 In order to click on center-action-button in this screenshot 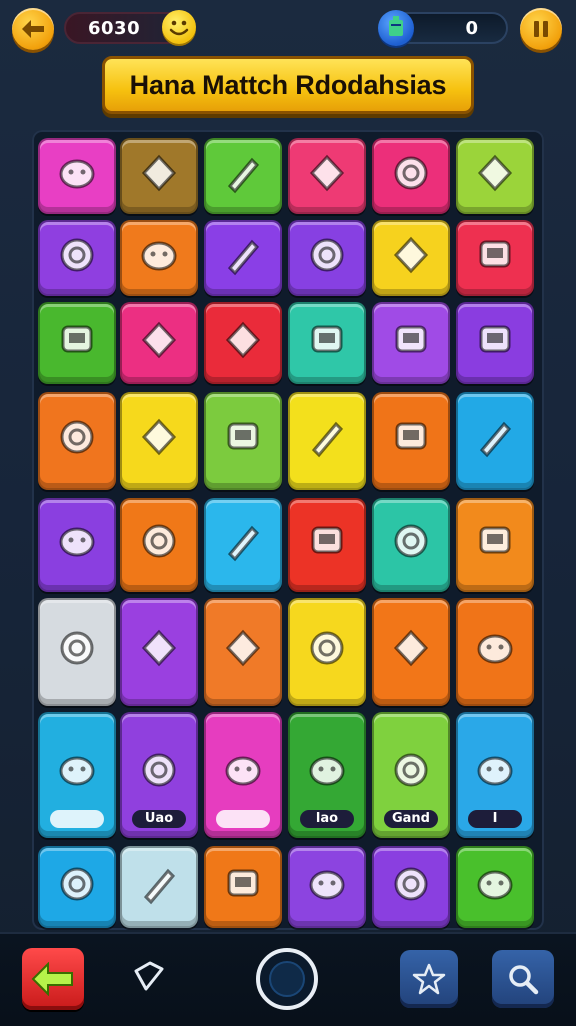, I will do `click(287, 979)`.